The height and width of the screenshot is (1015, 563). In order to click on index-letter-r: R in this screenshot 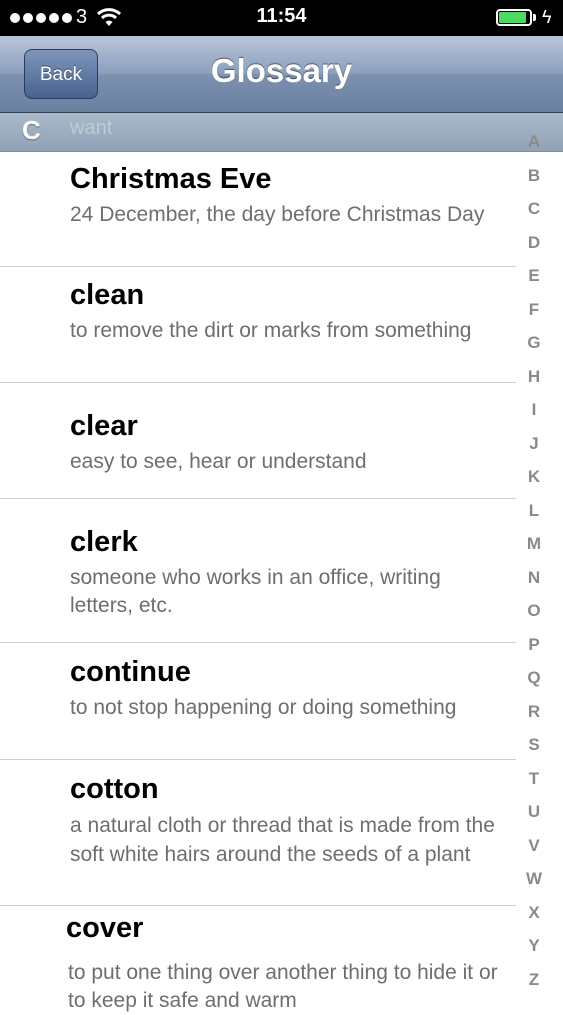, I will do `click(534, 712)`.